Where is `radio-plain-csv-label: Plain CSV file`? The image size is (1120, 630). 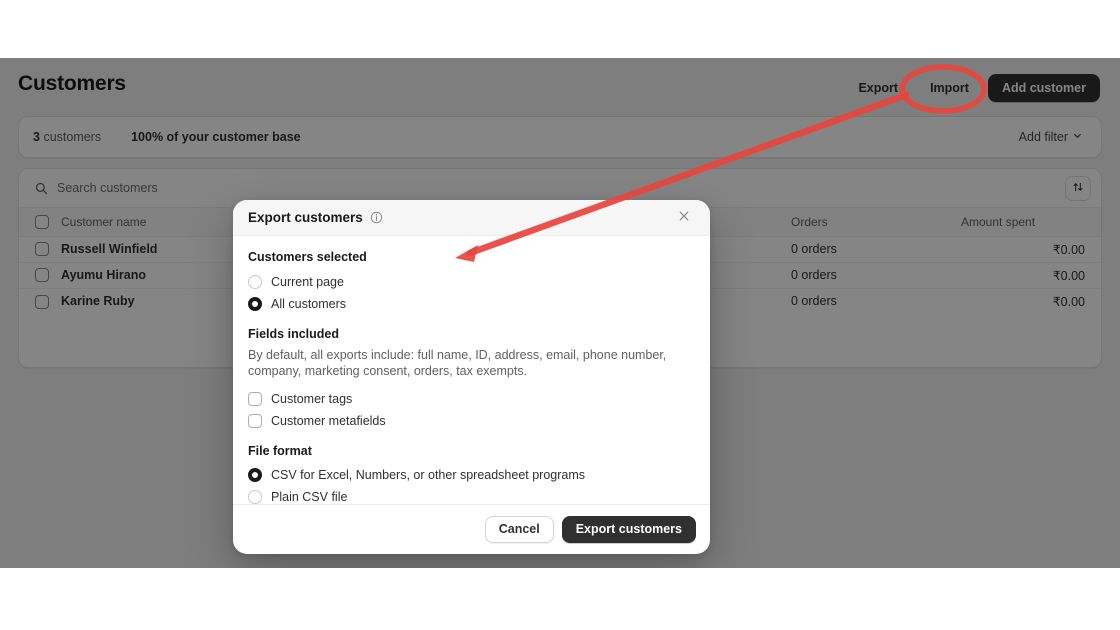 radio-plain-csv-label: Plain CSV file is located at coordinates (309, 497).